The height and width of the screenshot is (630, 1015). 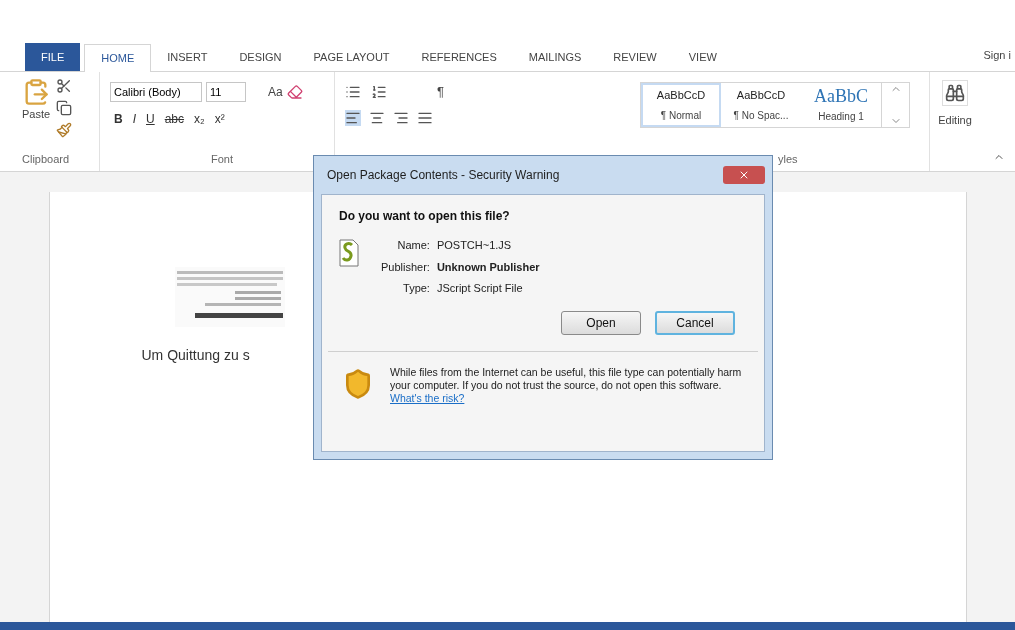 I want to click on dialog-button: Open, so click(x=601, y=322).